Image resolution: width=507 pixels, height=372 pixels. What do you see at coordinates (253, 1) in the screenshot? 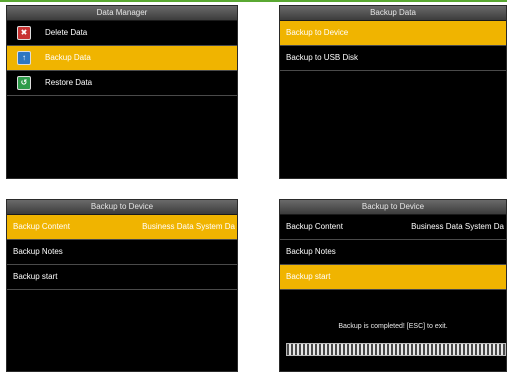
I see `top-accent-line` at bounding box center [253, 1].